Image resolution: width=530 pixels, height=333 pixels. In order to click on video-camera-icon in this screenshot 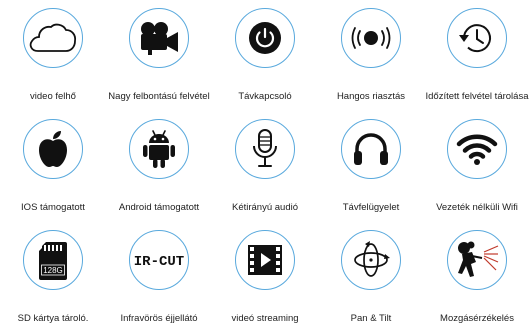, I will do `click(159, 38)`.